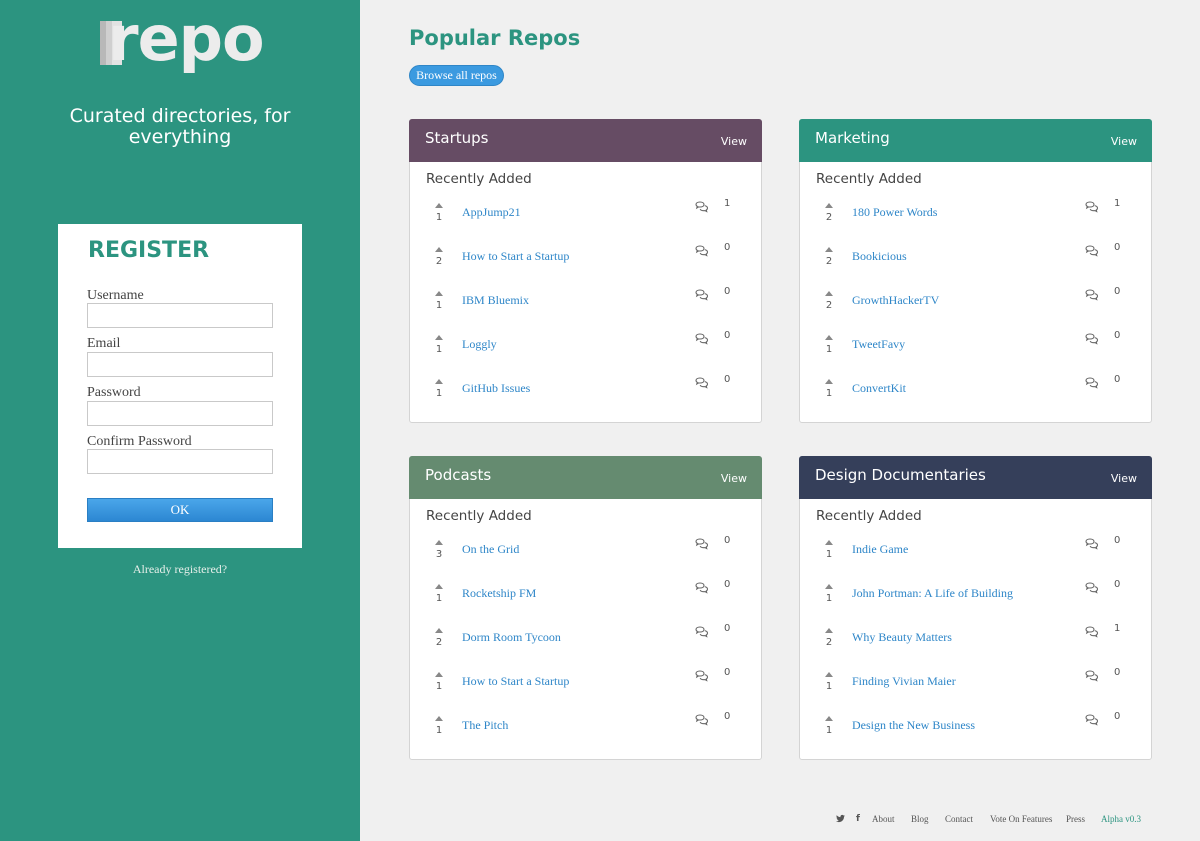  Describe the element at coordinates (1021, 819) in the screenshot. I see `footer-link-vote-on-features: Vote On Features` at that location.